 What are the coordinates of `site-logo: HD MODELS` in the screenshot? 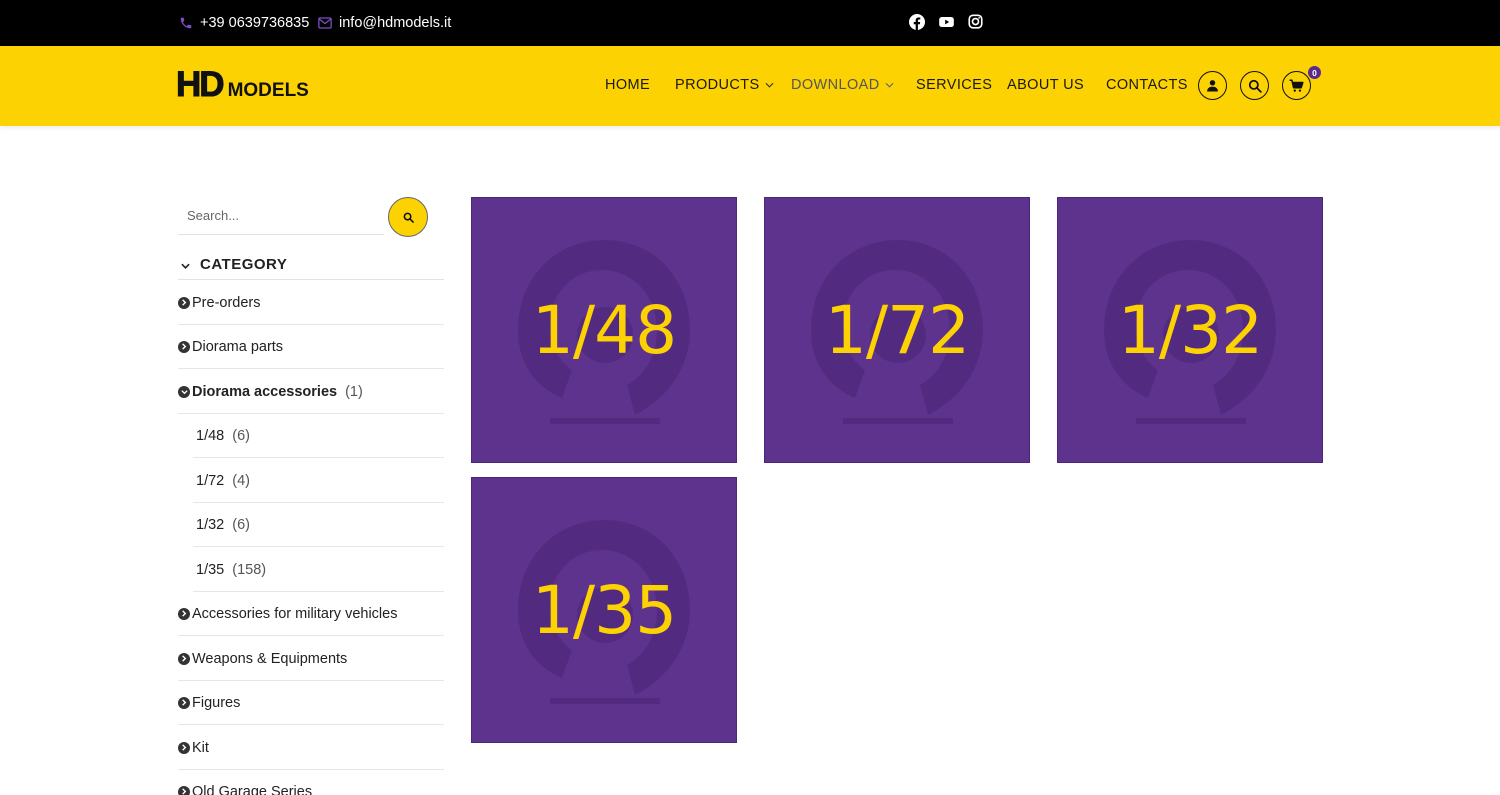 It's located at (242, 84).